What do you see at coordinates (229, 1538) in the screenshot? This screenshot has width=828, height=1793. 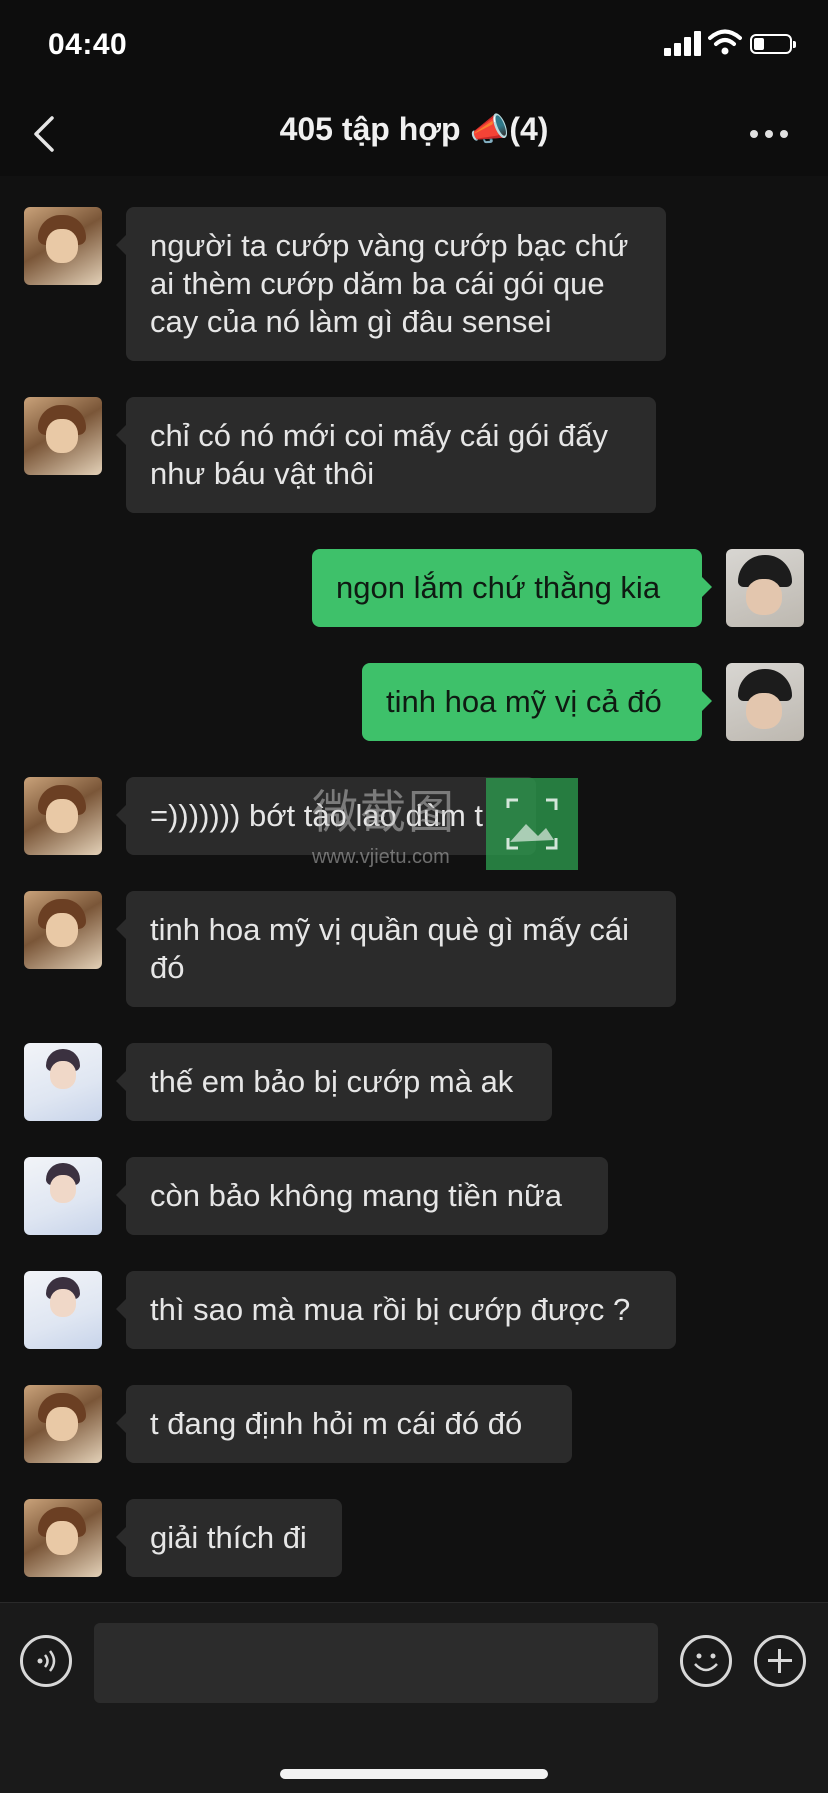 I see `message-bubble: giải thích đi` at bounding box center [229, 1538].